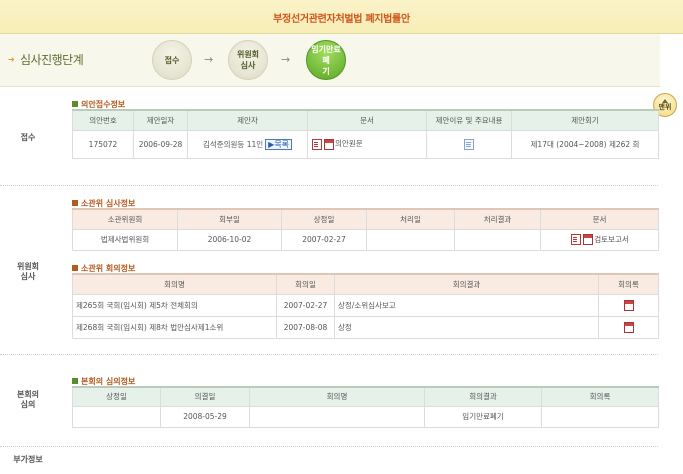 The height and width of the screenshot is (474, 683). What do you see at coordinates (341, 19) in the screenshot?
I see `bill-title: 부정선거관련자처벌법 폐지법률안` at bounding box center [341, 19].